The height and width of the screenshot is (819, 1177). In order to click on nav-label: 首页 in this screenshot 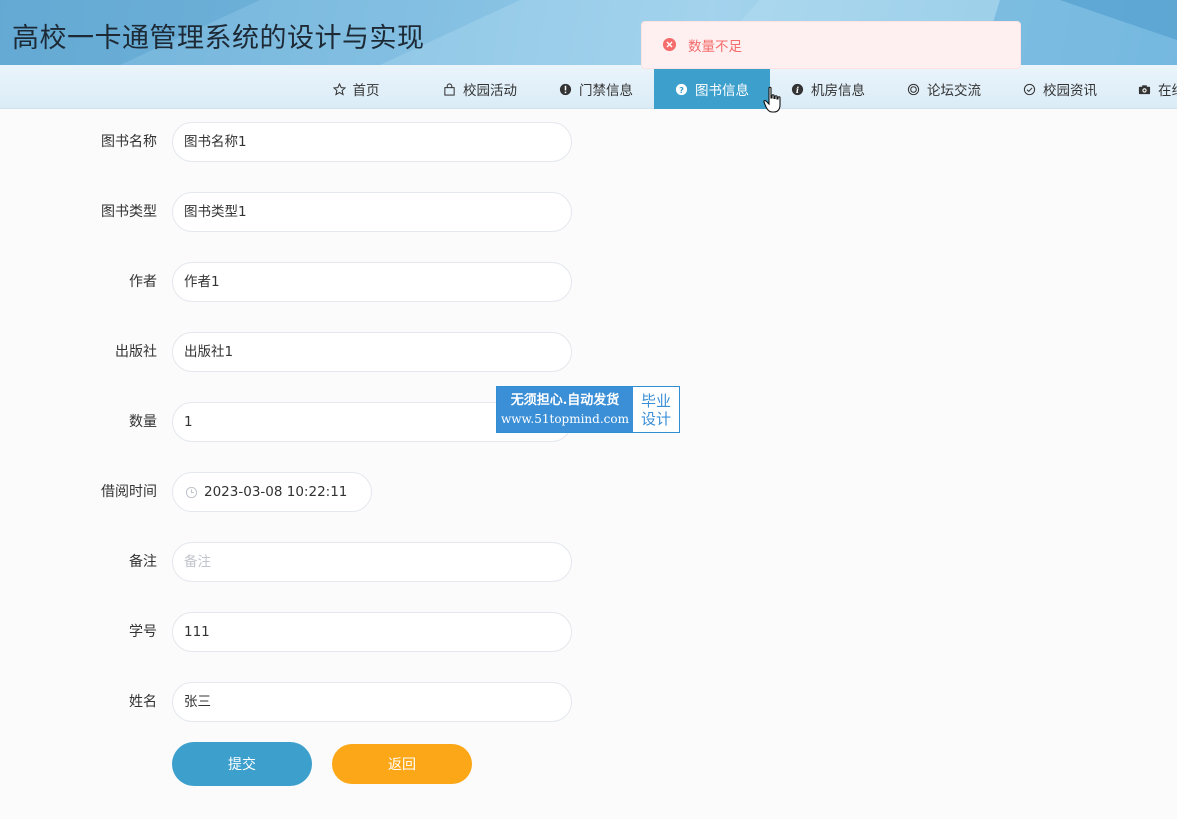, I will do `click(366, 91)`.